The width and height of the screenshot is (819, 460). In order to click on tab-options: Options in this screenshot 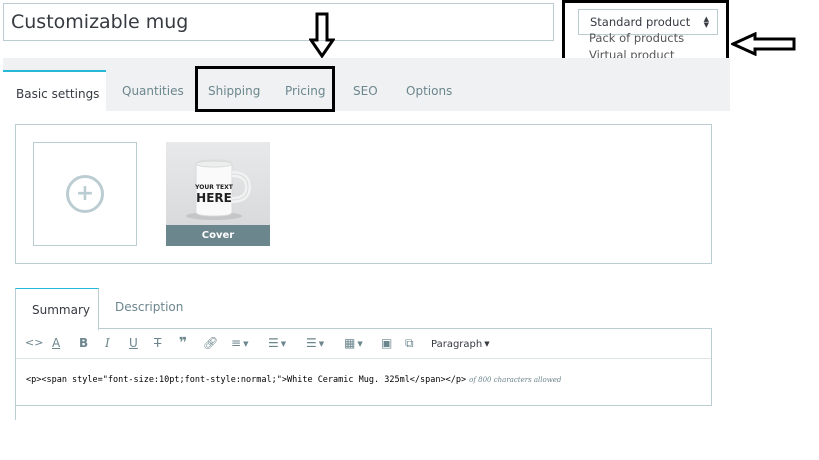, I will do `click(429, 91)`.